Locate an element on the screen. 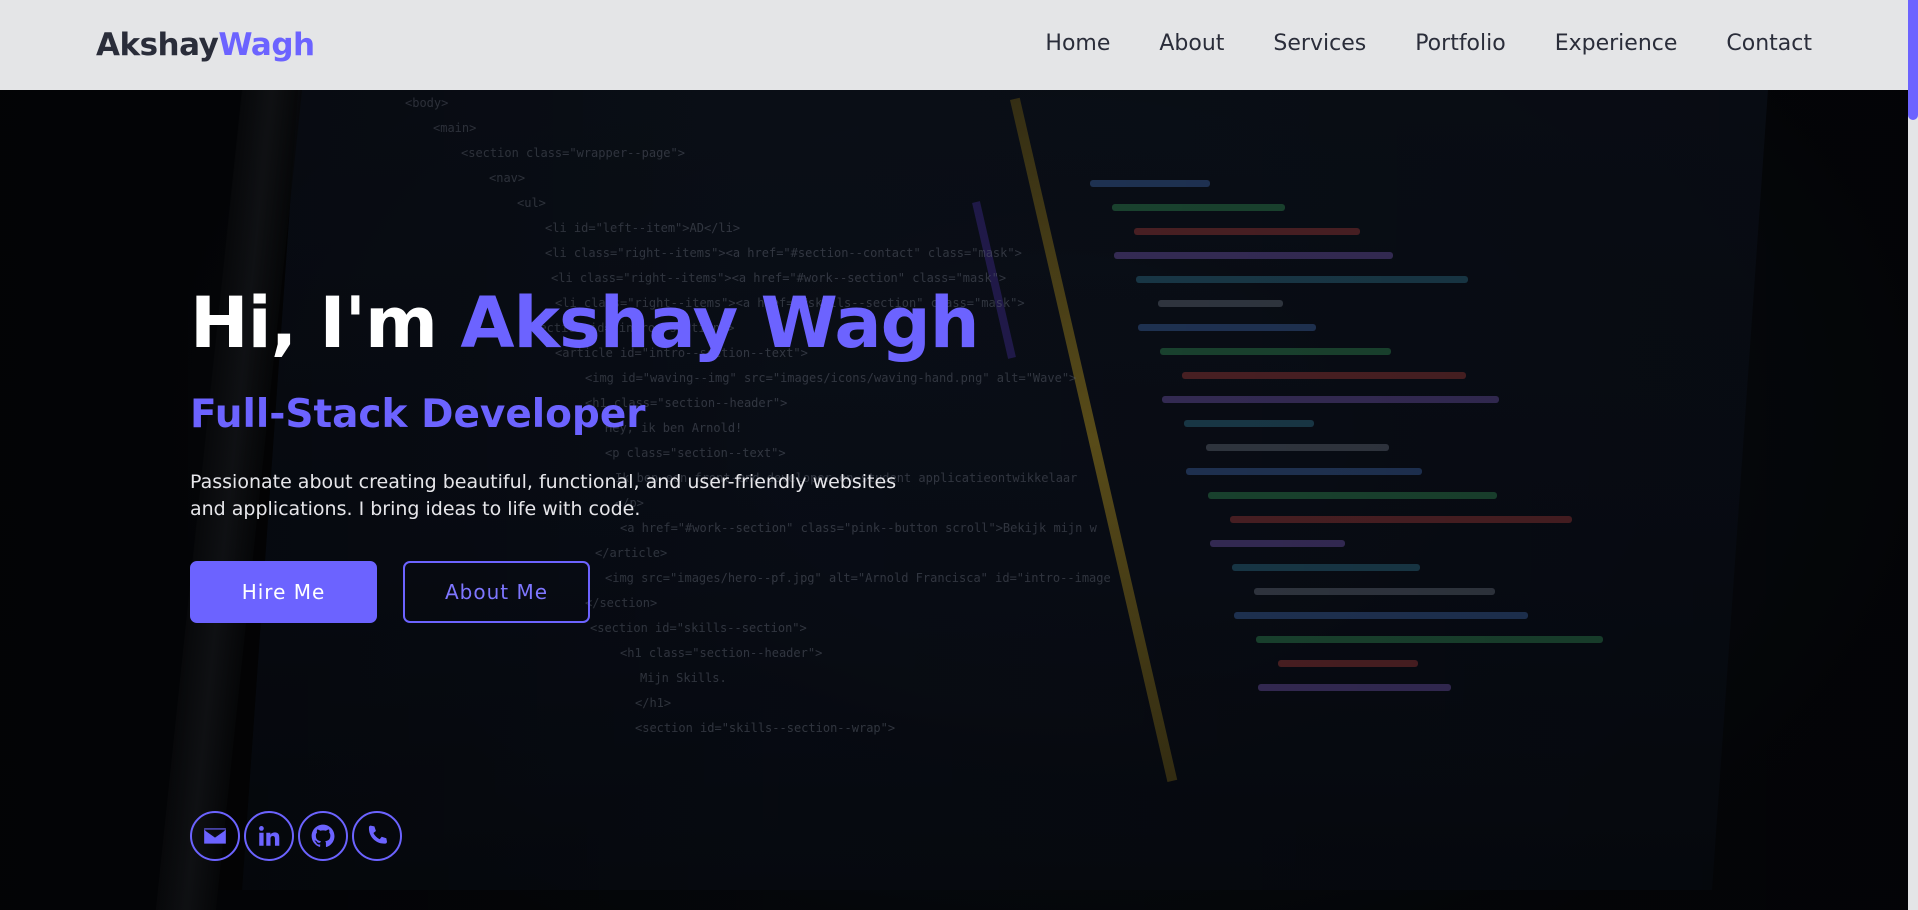  logo: AkshayWagh is located at coordinates (205, 45).